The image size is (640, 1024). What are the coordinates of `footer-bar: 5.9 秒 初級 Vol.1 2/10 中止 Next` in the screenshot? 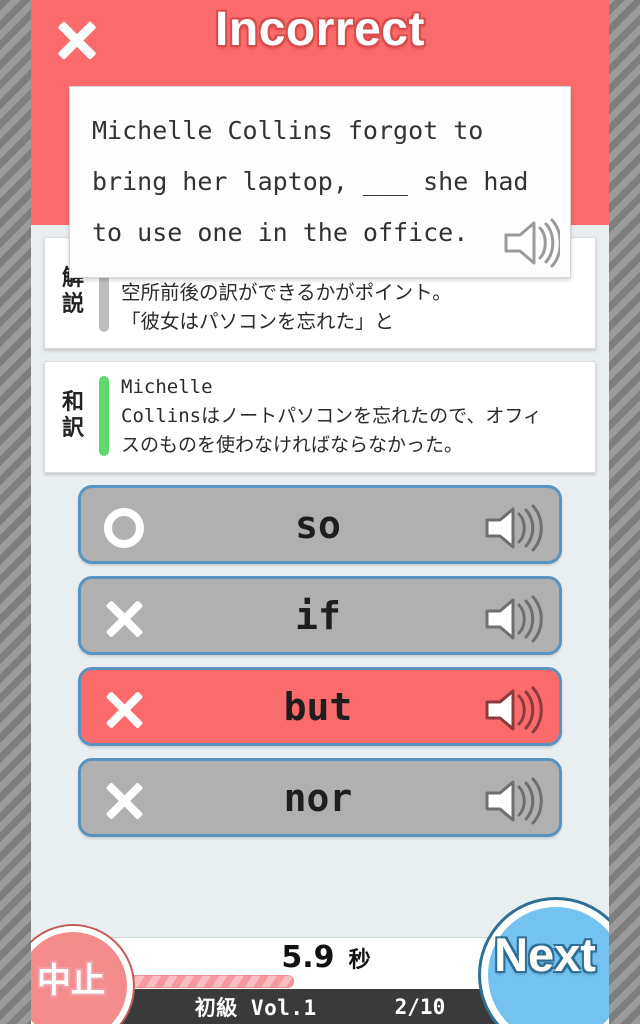 It's located at (320, 962).